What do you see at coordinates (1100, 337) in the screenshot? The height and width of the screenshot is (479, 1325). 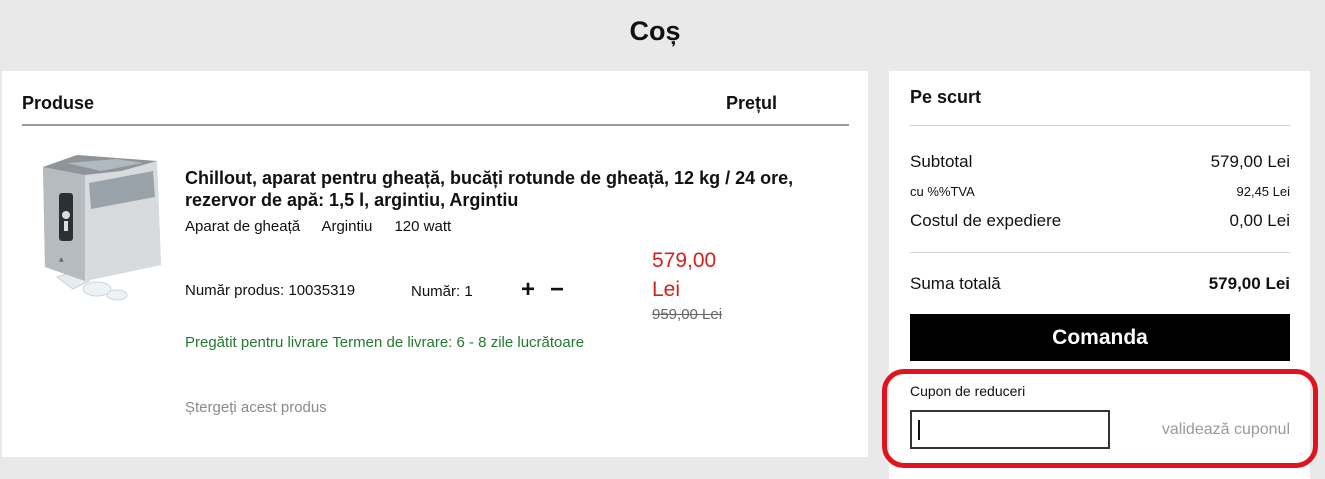 I see `order-button: Comanda` at bounding box center [1100, 337].